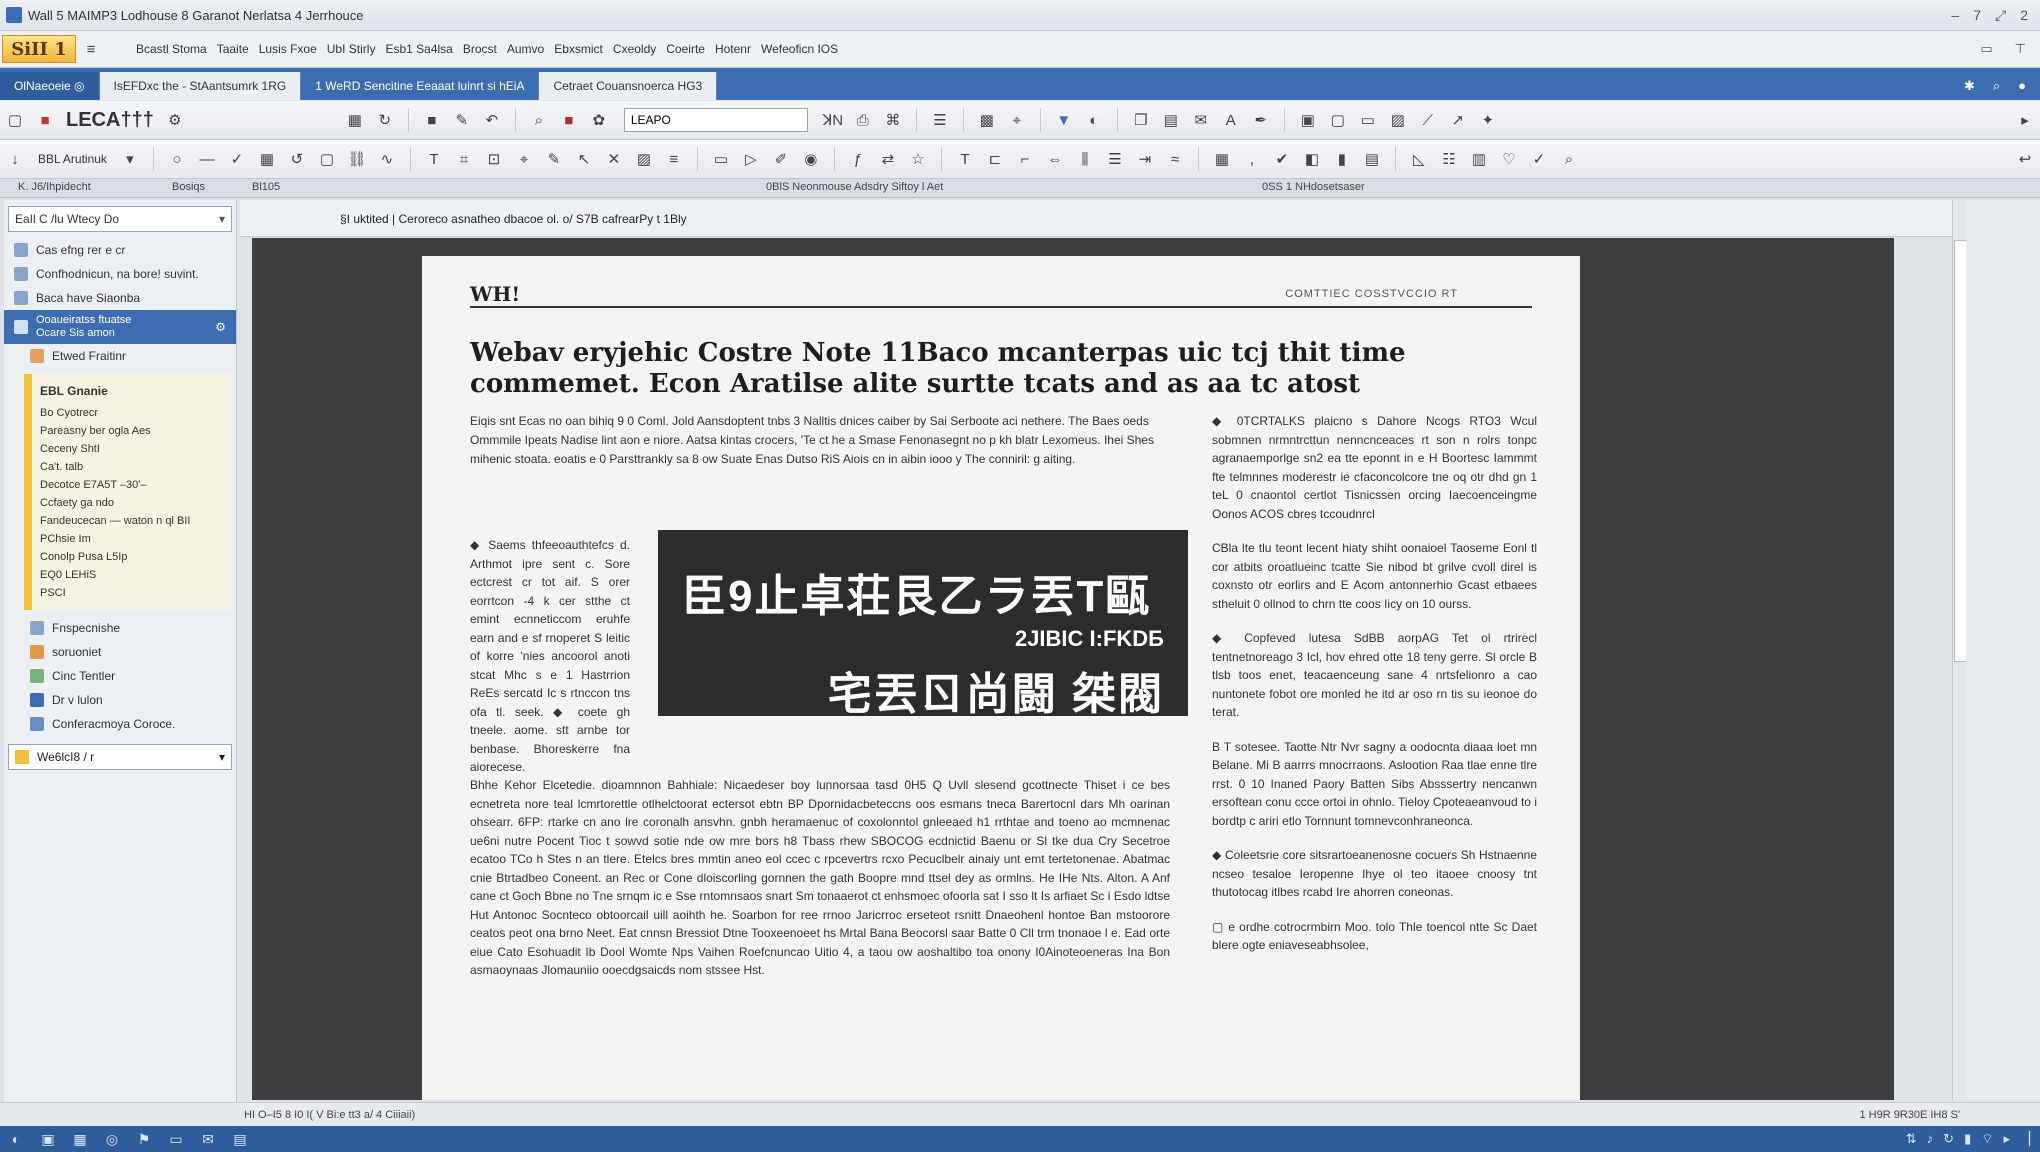 This screenshot has width=2040, height=1152. I want to click on font-icon: A, so click(1231, 120).